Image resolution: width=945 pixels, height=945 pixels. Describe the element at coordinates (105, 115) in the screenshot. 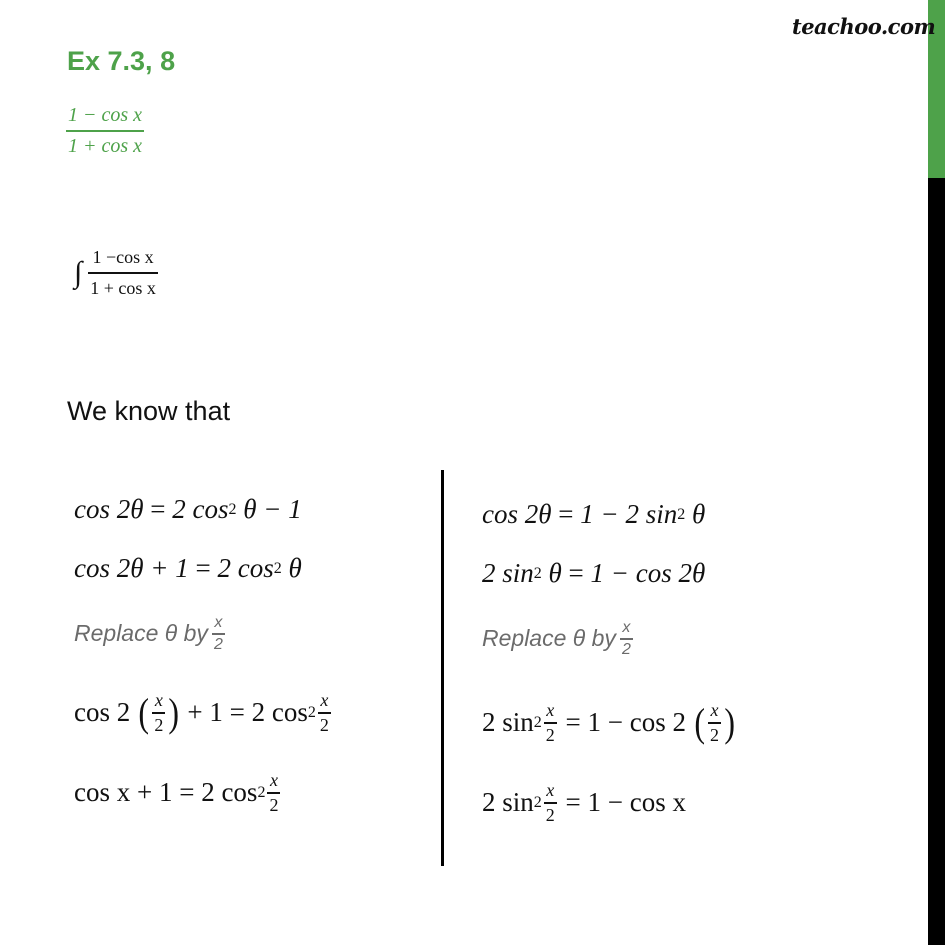

I see `question-numerator: 1 − cos x` at that location.